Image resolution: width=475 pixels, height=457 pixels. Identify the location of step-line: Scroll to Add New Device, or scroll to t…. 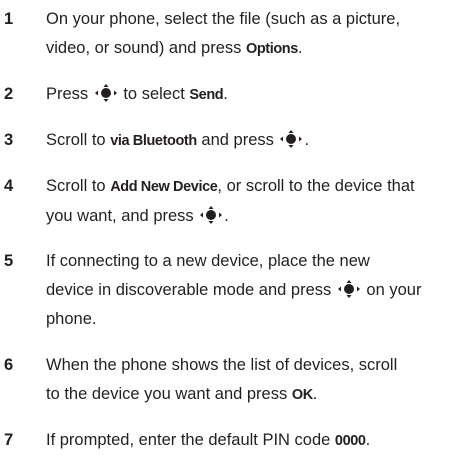
(258, 187).